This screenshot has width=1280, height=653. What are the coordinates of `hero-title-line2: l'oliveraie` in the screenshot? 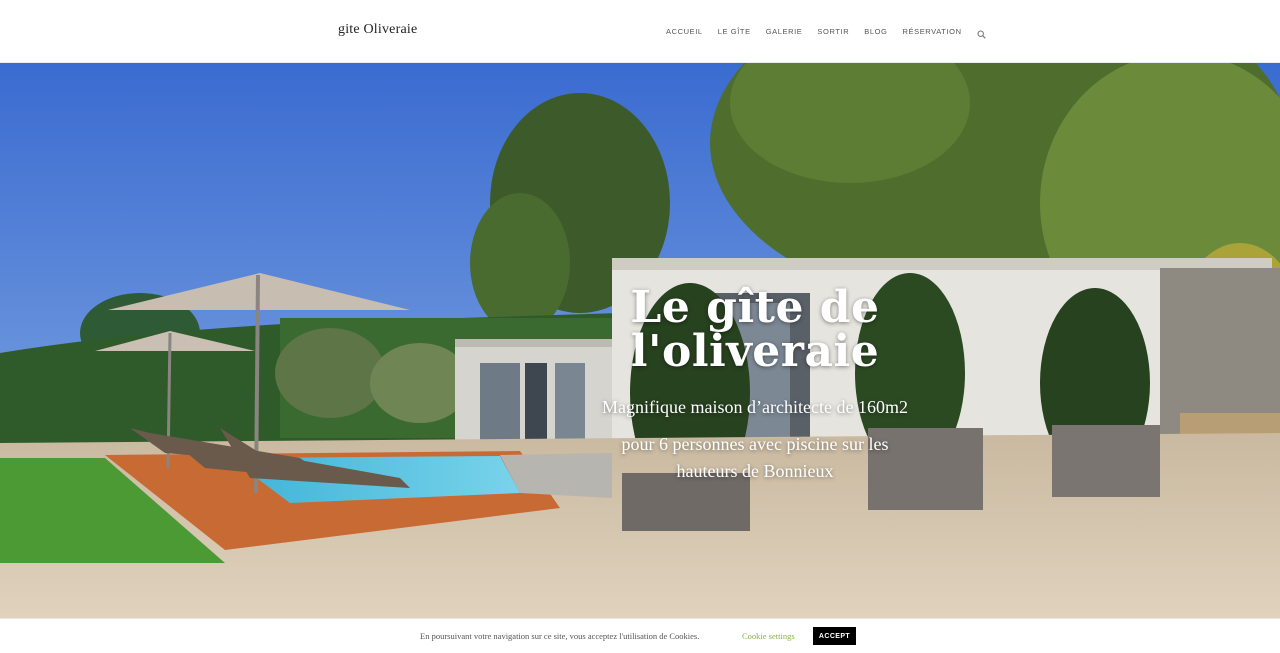 It's located at (755, 351).